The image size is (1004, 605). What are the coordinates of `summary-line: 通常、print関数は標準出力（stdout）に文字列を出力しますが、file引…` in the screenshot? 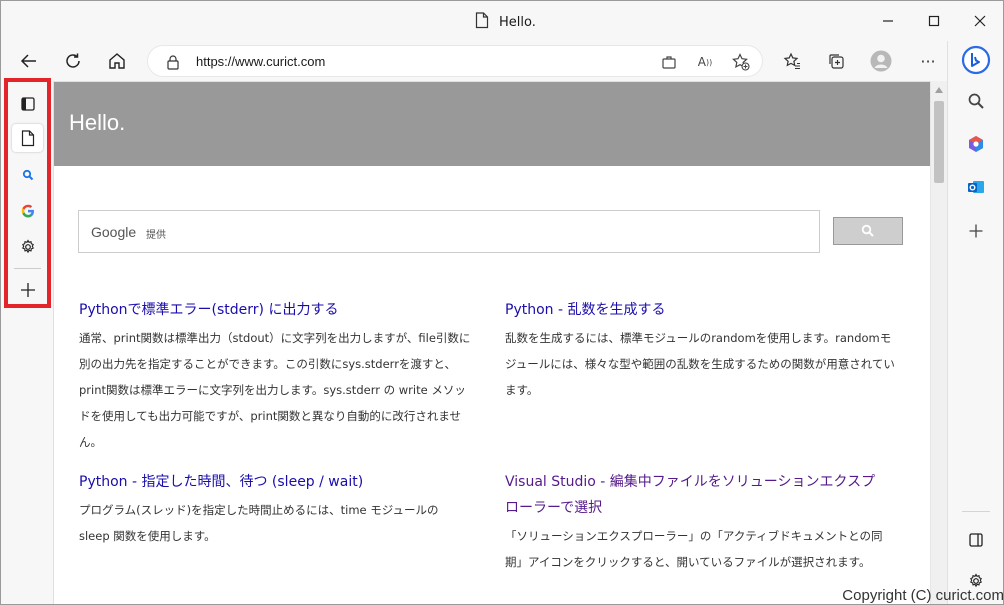 It's located at (275, 338).